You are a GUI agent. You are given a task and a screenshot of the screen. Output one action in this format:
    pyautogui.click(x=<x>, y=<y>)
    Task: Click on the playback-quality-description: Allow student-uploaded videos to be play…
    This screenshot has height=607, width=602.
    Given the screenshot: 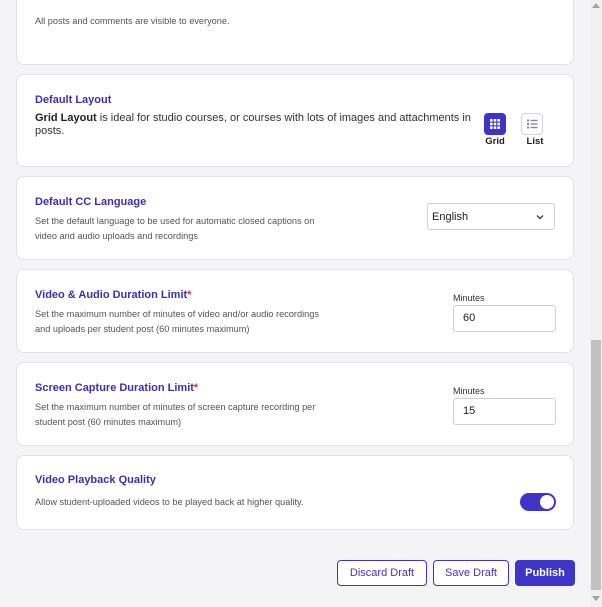 What is the action you would take?
    pyautogui.click(x=169, y=502)
    